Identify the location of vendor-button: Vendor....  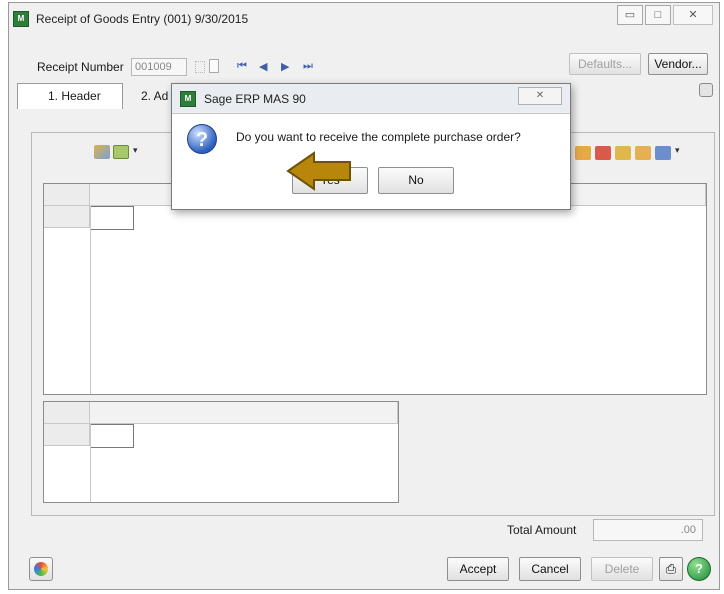
(678, 64).